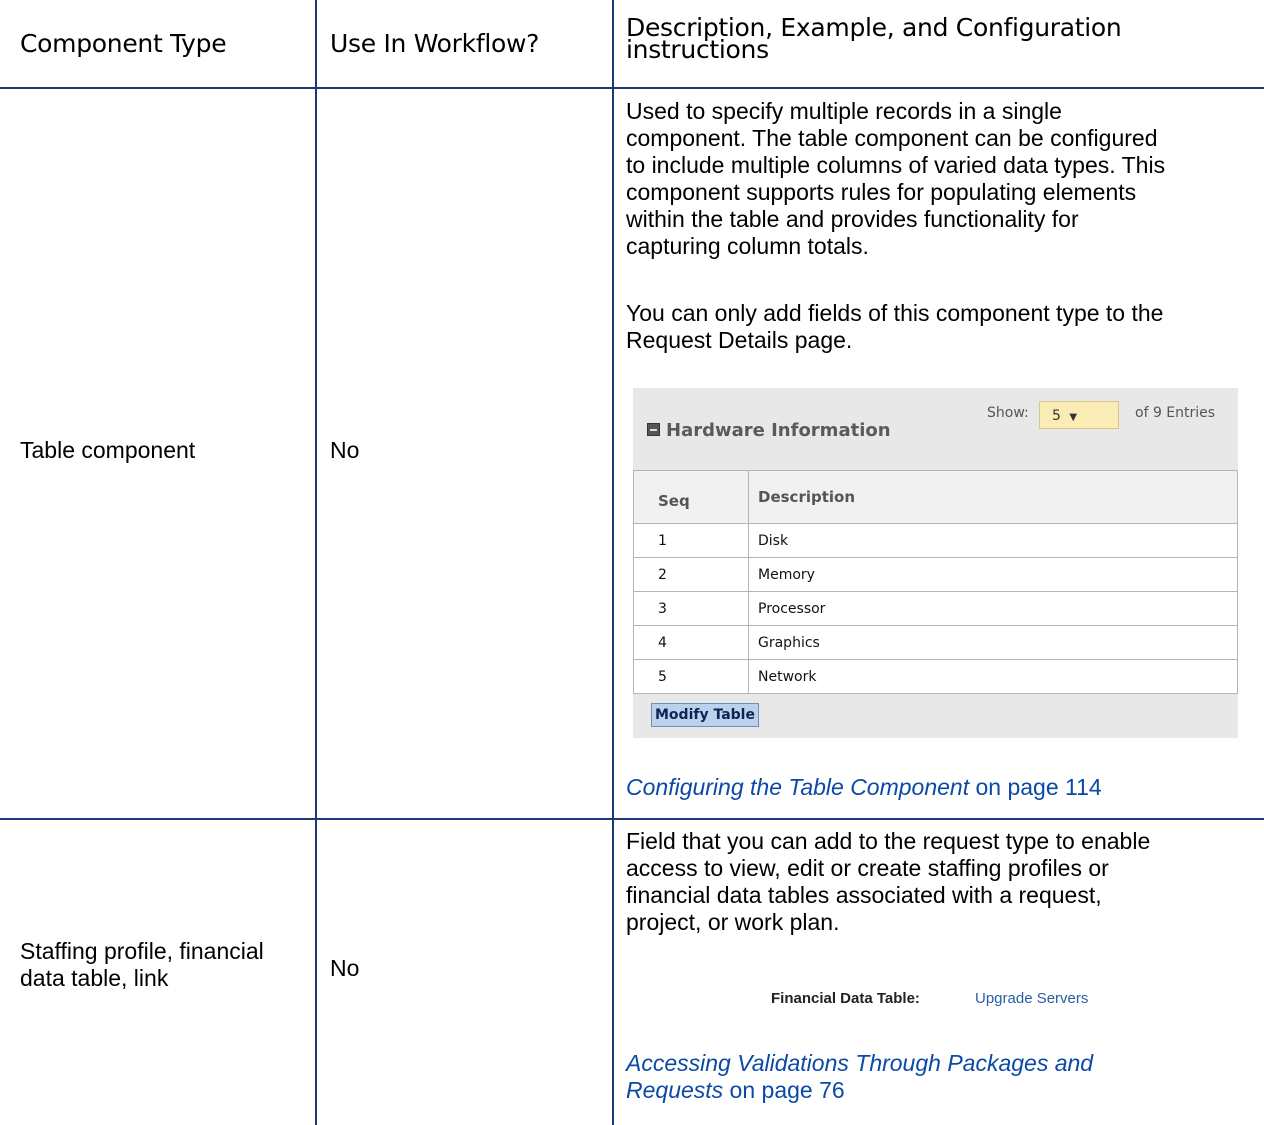  I want to click on row-seq: 5, so click(691, 676).